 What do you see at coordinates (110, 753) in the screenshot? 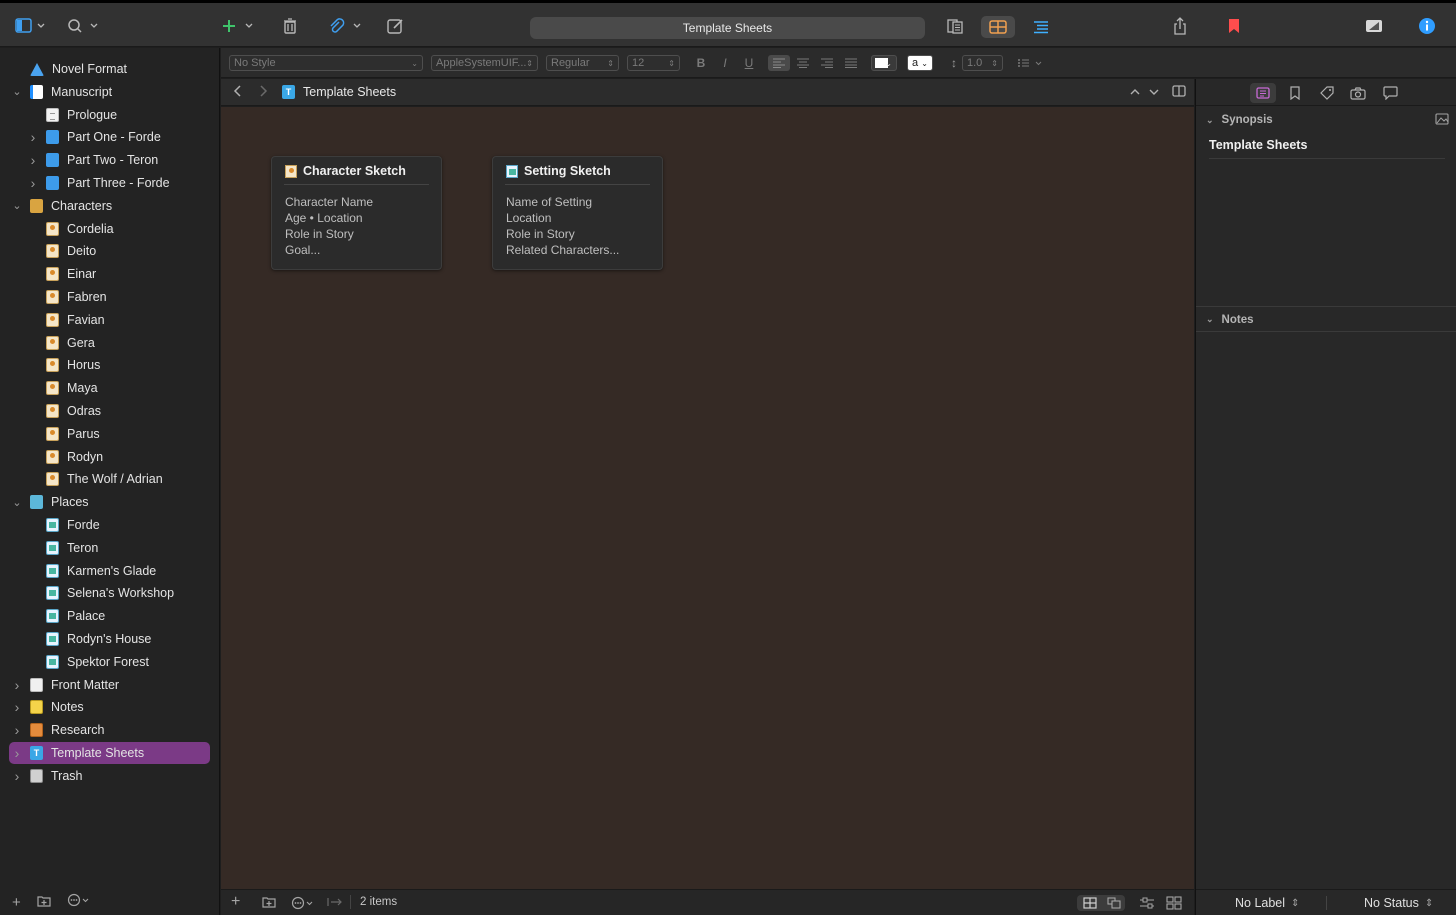
I see `binder-item: › T Template Sheets` at bounding box center [110, 753].